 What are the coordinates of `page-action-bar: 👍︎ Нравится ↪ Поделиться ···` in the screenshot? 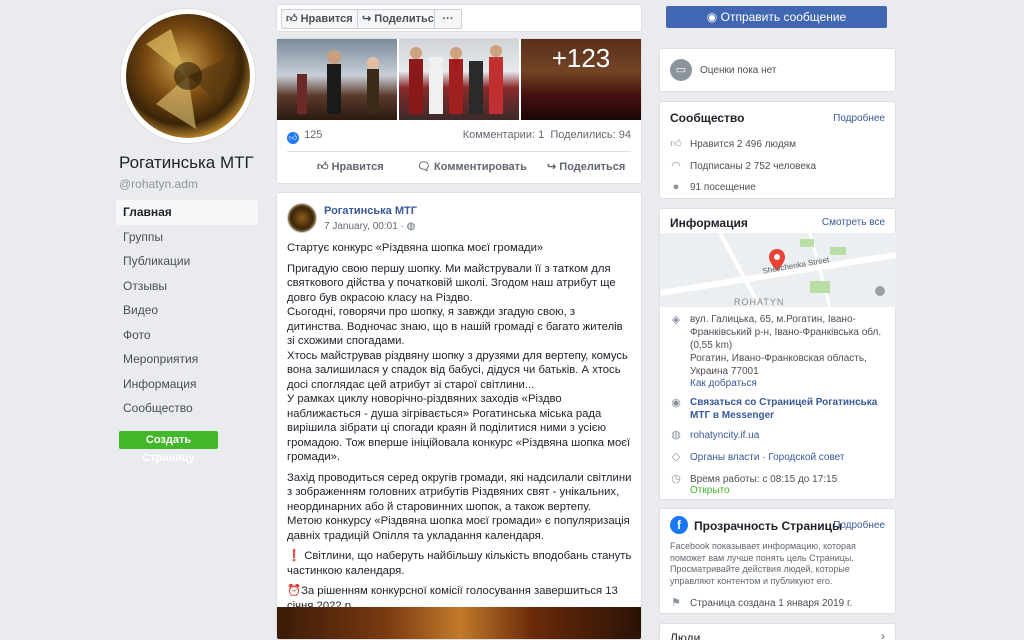 It's located at (459, 18).